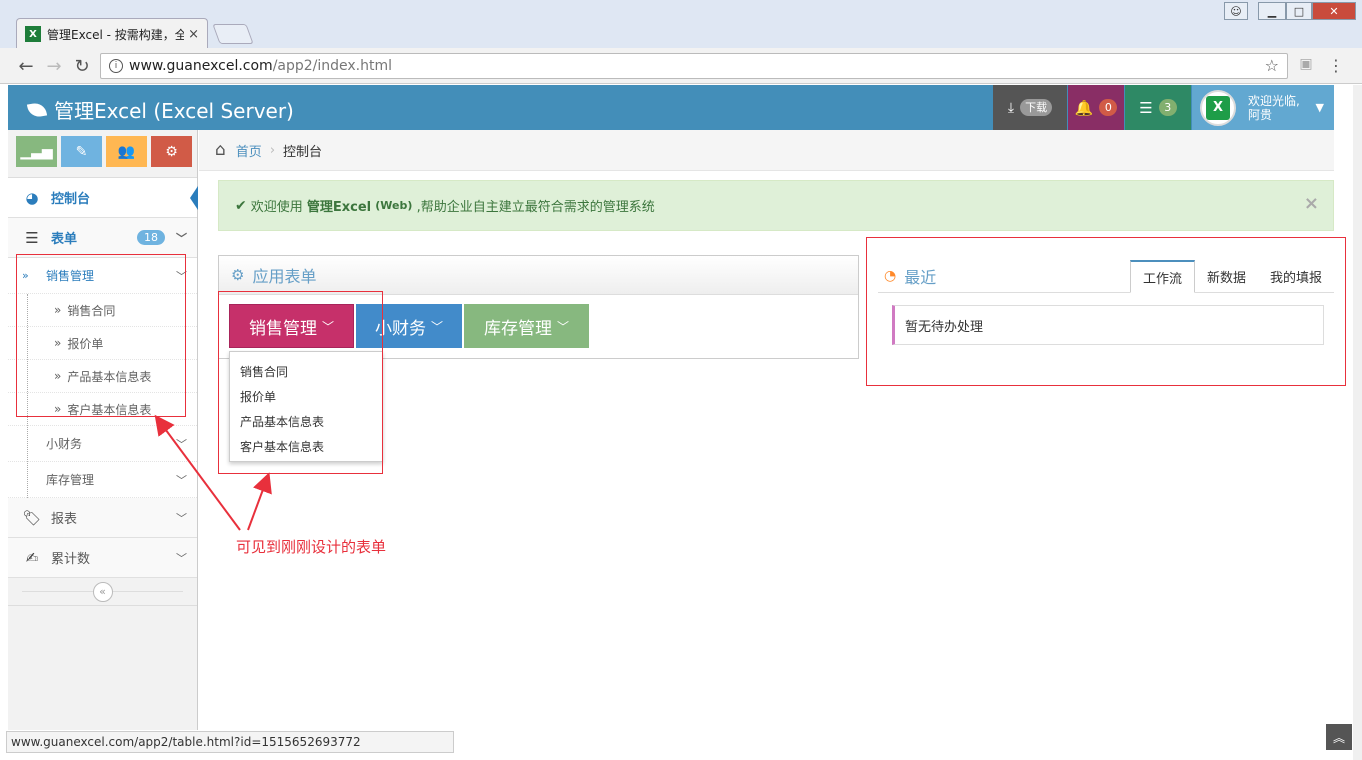  Describe the element at coordinates (1357, 422) in the screenshot. I see `page-scrollbar` at that location.